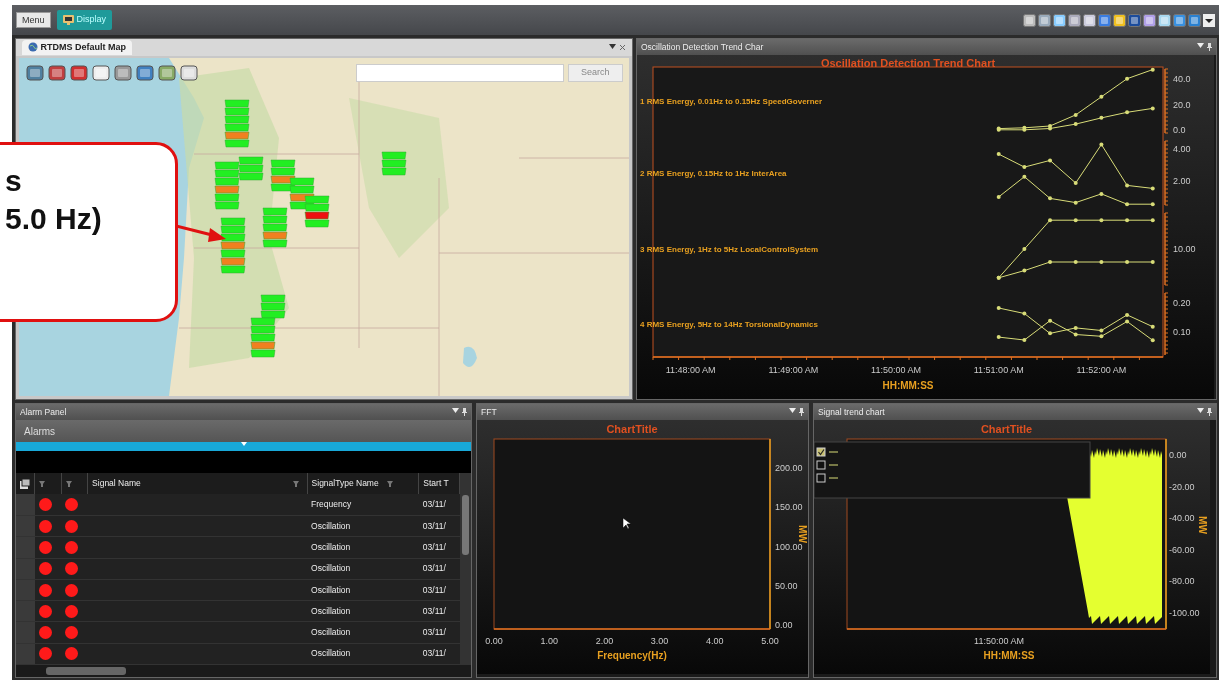  What do you see at coordinates (702, 47) in the screenshot?
I see `panel-title: Oscillation Detection Trend Char` at bounding box center [702, 47].